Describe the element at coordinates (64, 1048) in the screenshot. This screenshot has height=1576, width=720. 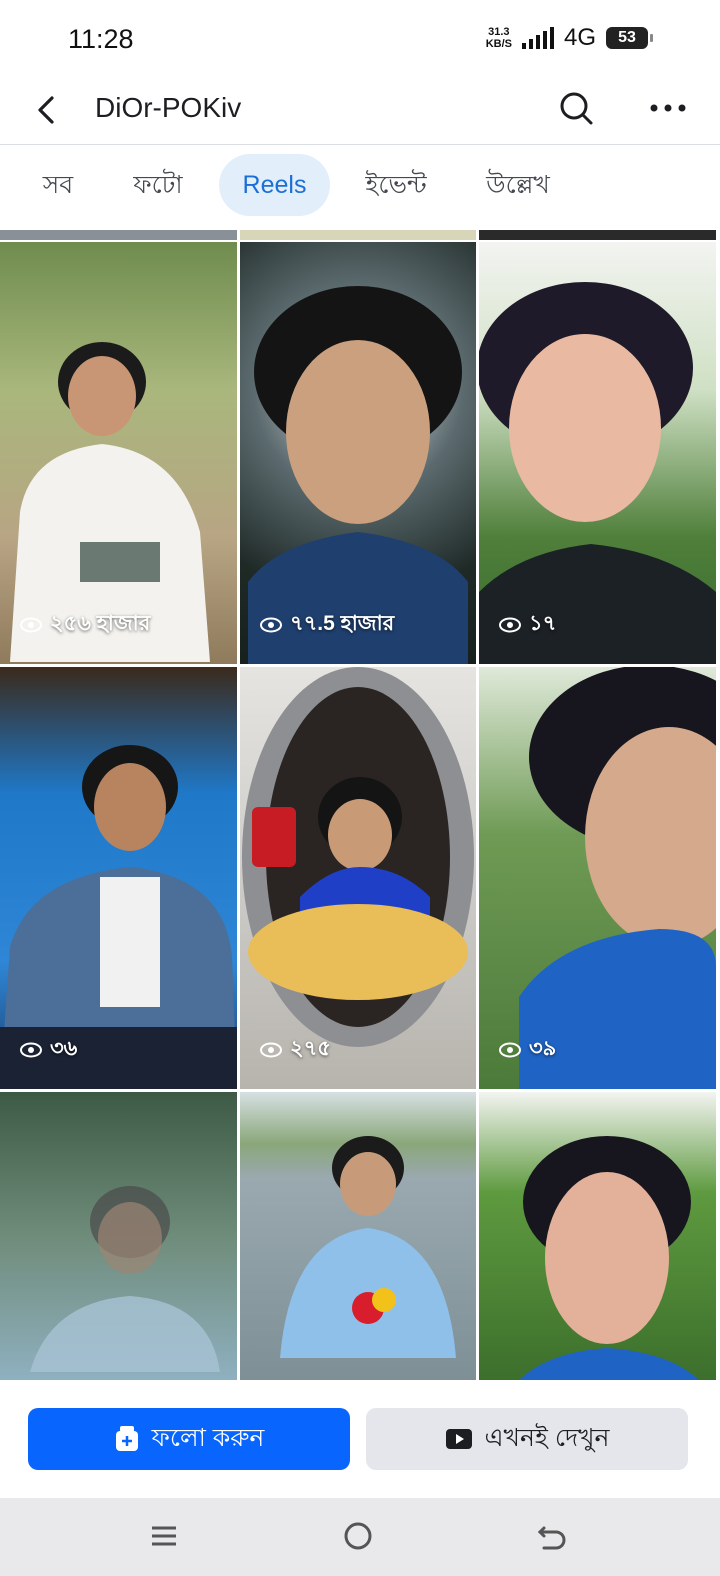
I see `view-count-text: ৩৬` at that location.